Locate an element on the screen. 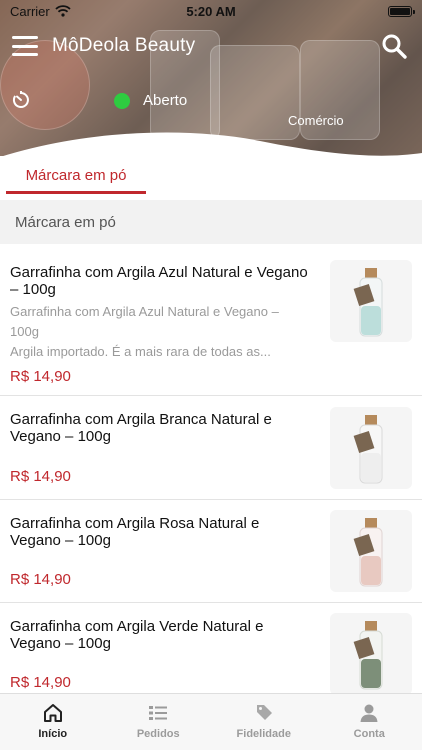 The image size is (422, 750). menu-icon is located at coordinates (25, 46).